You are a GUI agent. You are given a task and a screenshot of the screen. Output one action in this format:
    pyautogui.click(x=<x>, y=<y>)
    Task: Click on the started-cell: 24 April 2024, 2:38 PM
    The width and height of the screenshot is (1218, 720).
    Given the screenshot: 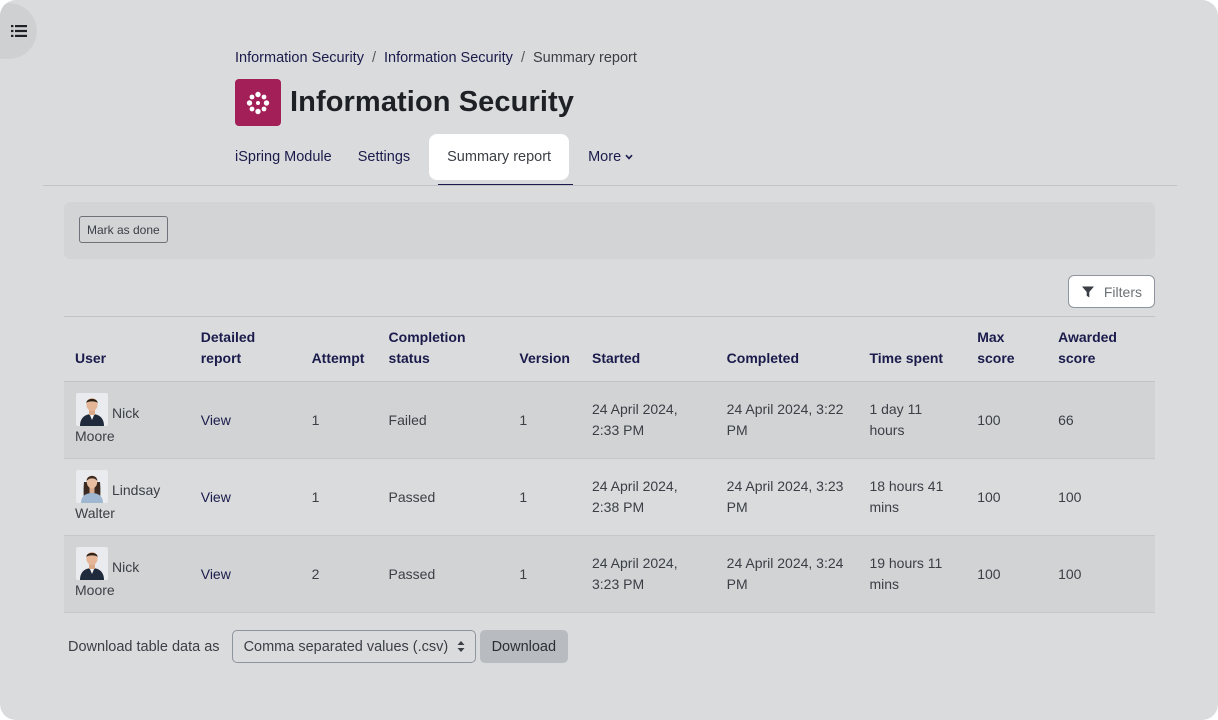 What is the action you would take?
    pyautogui.click(x=648, y=497)
    